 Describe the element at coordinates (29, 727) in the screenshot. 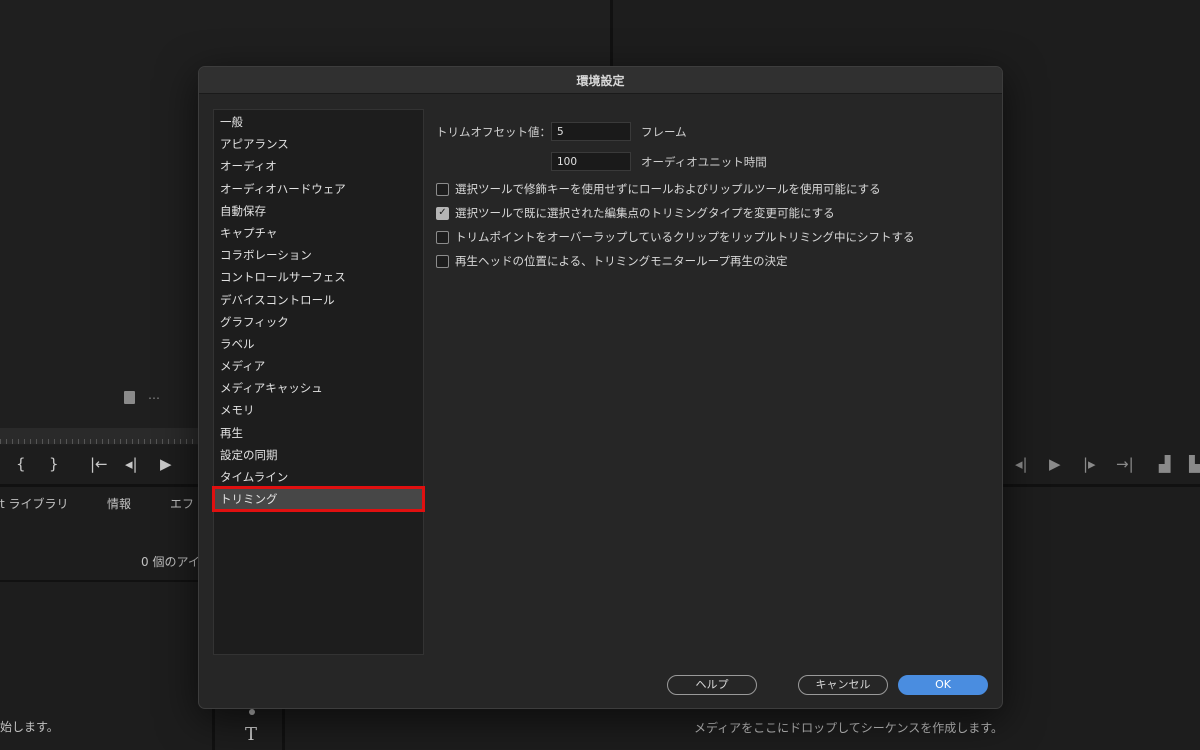

I see `status-text: 始します。` at that location.